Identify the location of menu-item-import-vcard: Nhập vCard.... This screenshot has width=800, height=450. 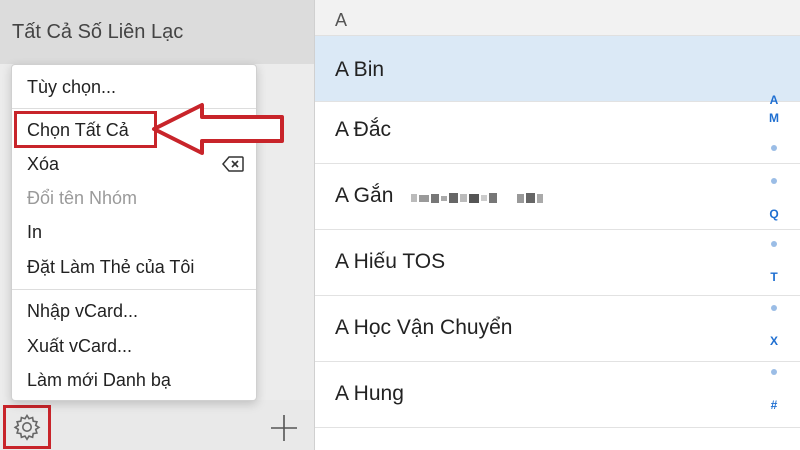
(134, 311).